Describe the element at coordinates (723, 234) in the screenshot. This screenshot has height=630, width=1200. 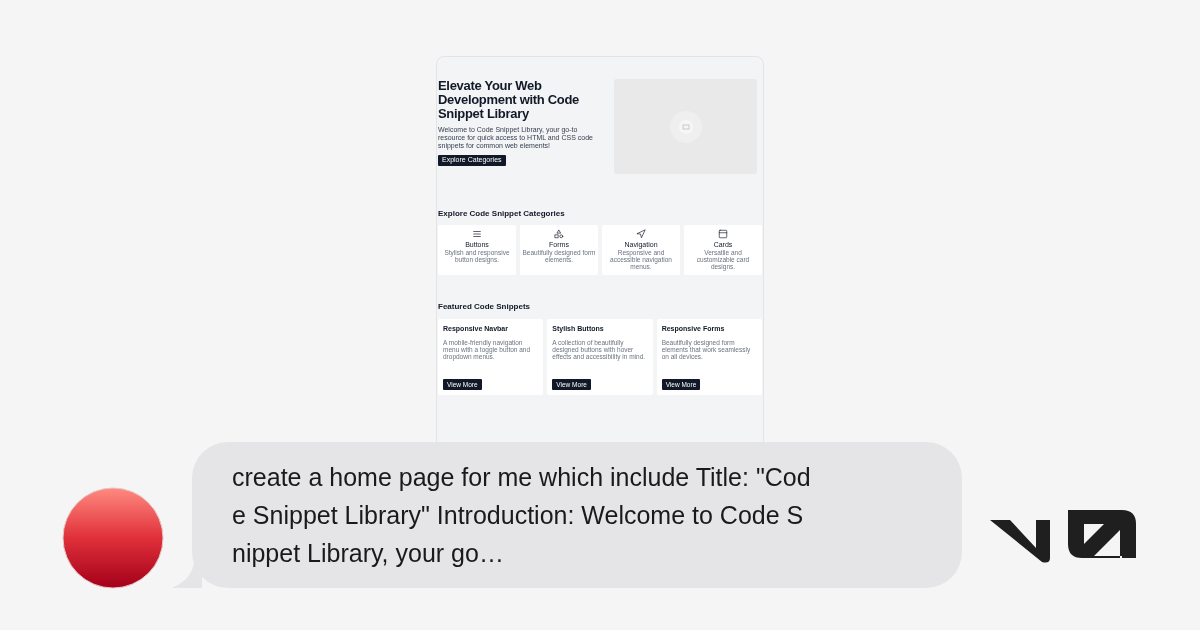
I see `card-icon` at that location.